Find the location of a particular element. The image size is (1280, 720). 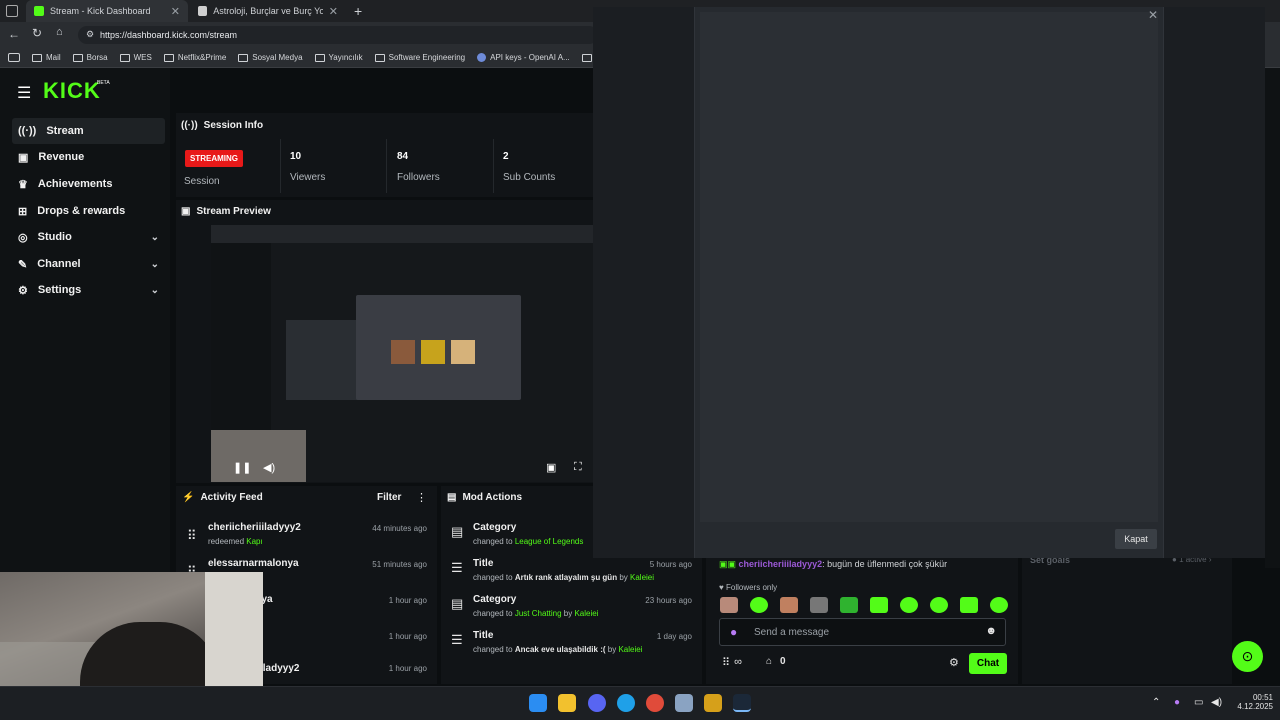

emoji-icon: ☻ is located at coordinates (991, 631).